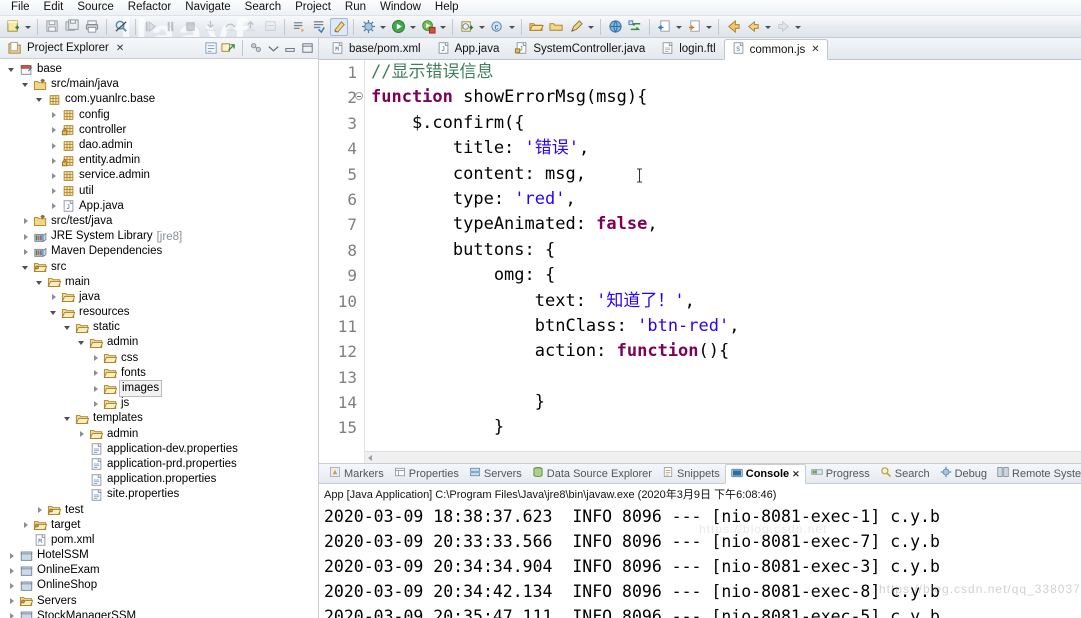 The width and height of the screenshot is (1081, 618). Describe the element at coordinates (840, 473) in the screenshot. I see `console-tab: Progress` at that location.